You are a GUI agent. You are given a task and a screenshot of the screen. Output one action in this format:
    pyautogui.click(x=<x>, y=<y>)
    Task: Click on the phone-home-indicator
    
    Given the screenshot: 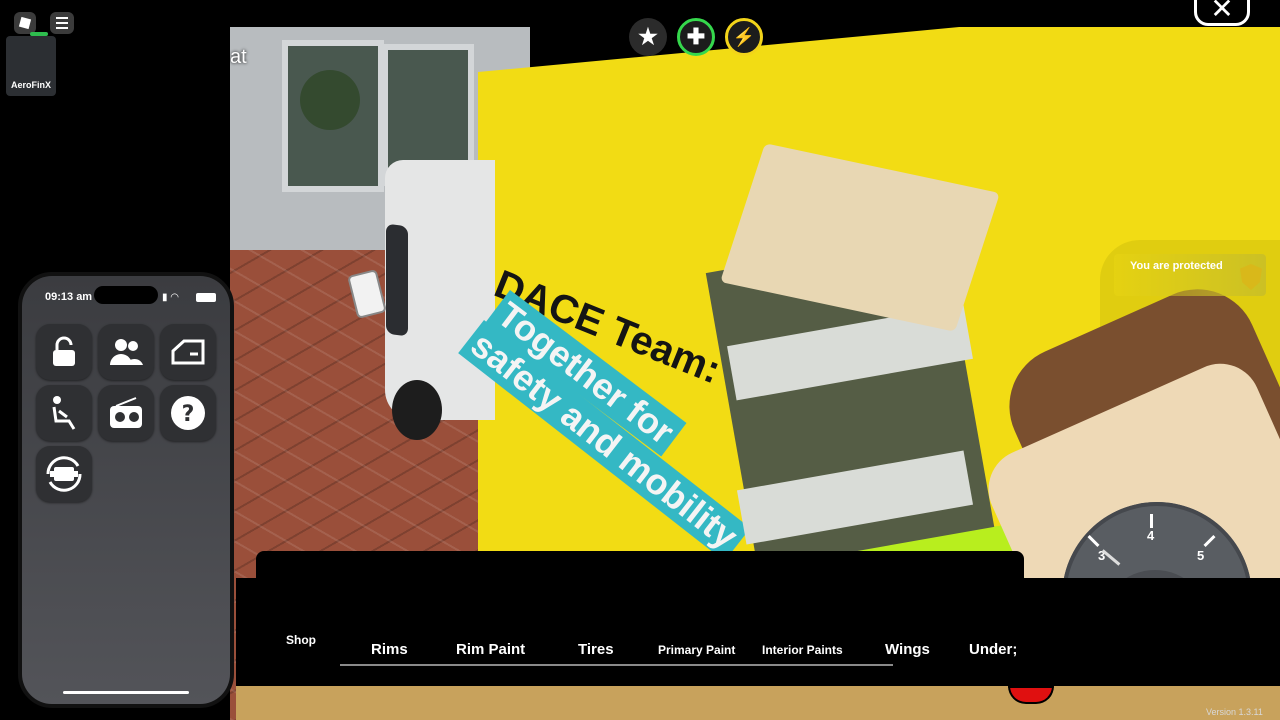 What is the action you would take?
    pyautogui.click(x=126, y=692)
    